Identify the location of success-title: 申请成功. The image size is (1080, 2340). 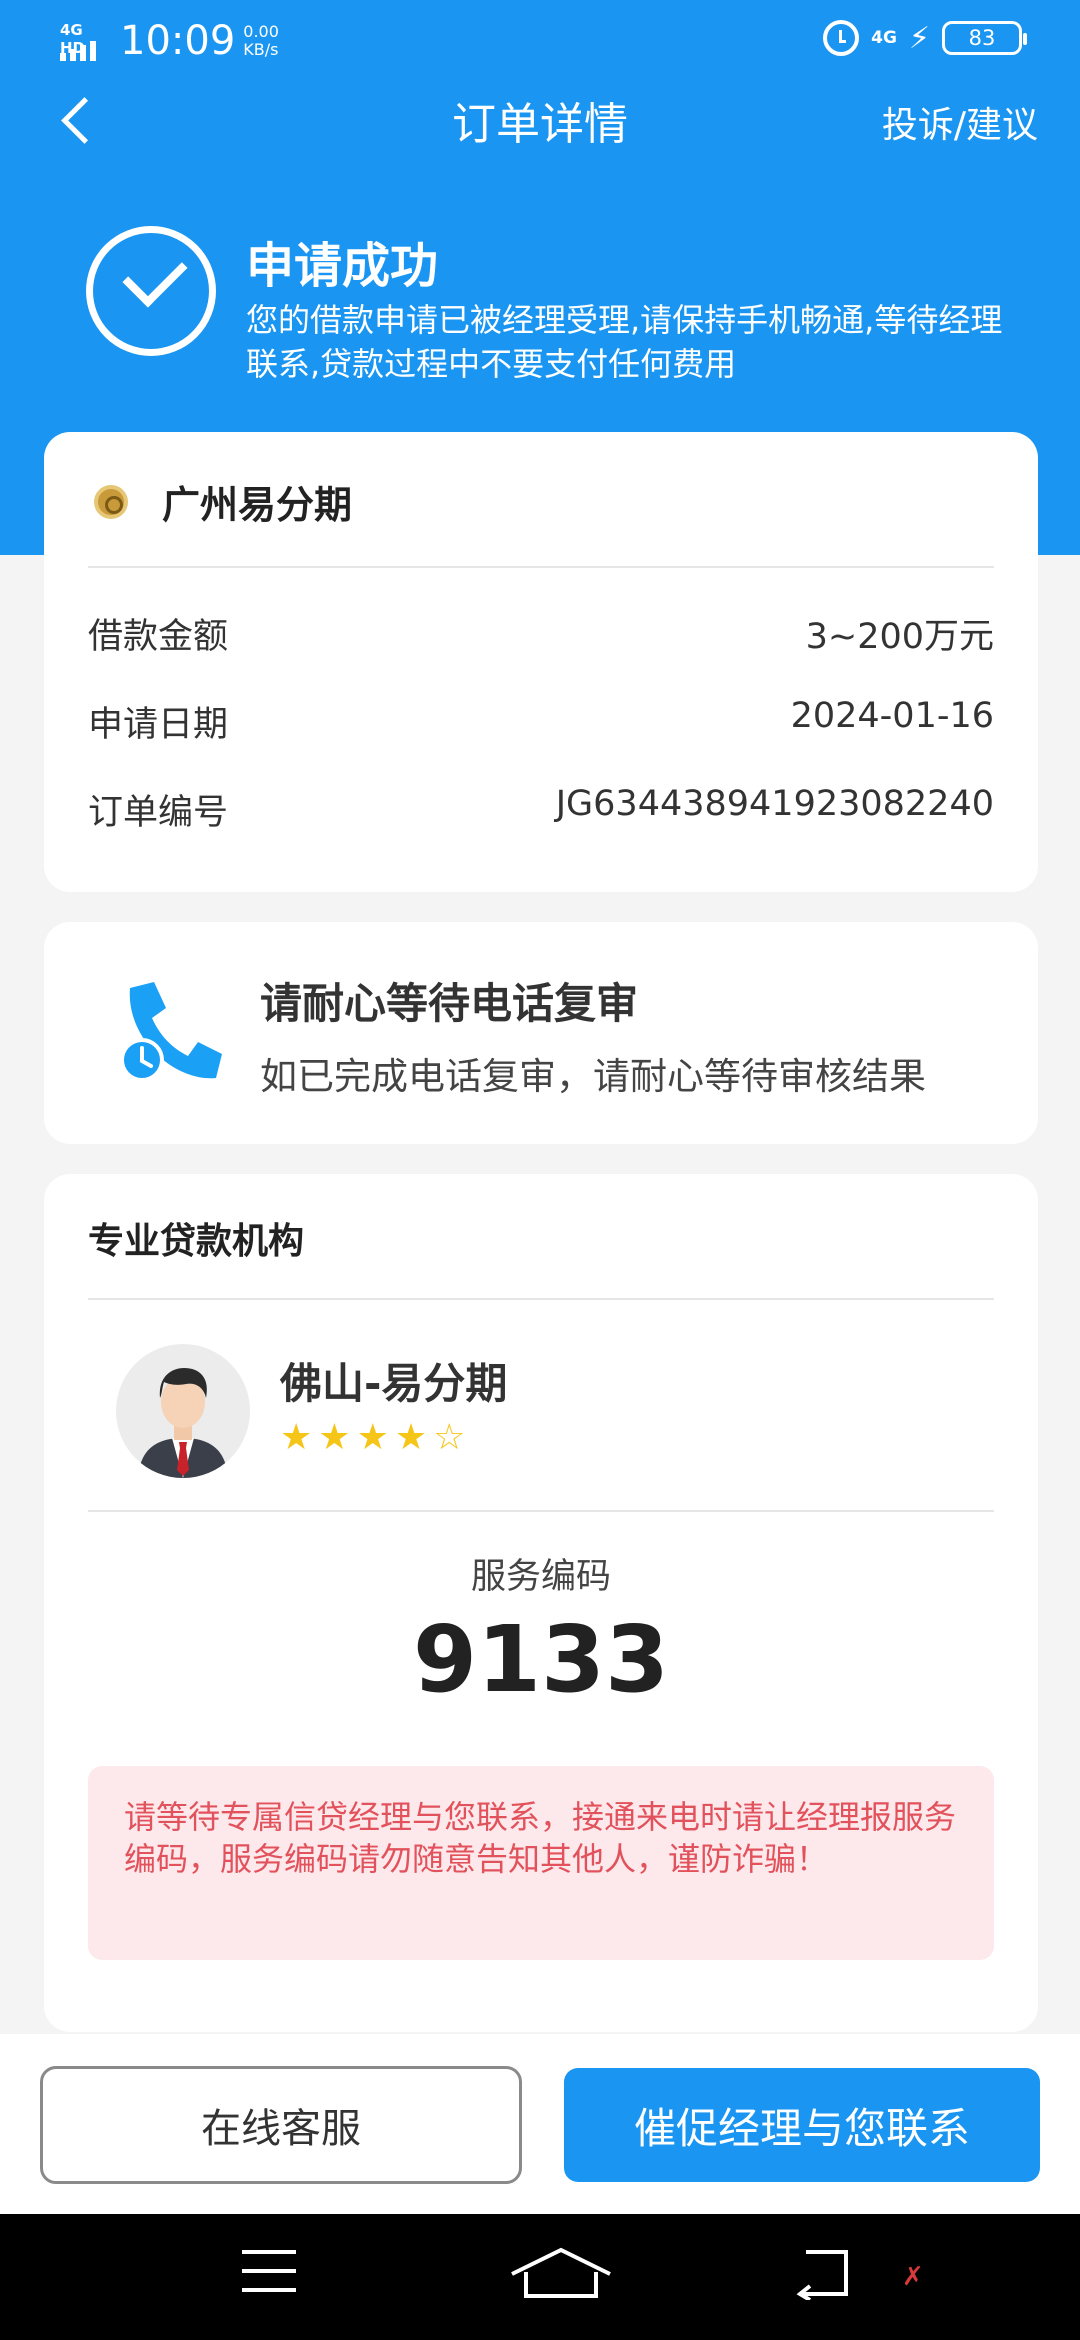
(342, 266).